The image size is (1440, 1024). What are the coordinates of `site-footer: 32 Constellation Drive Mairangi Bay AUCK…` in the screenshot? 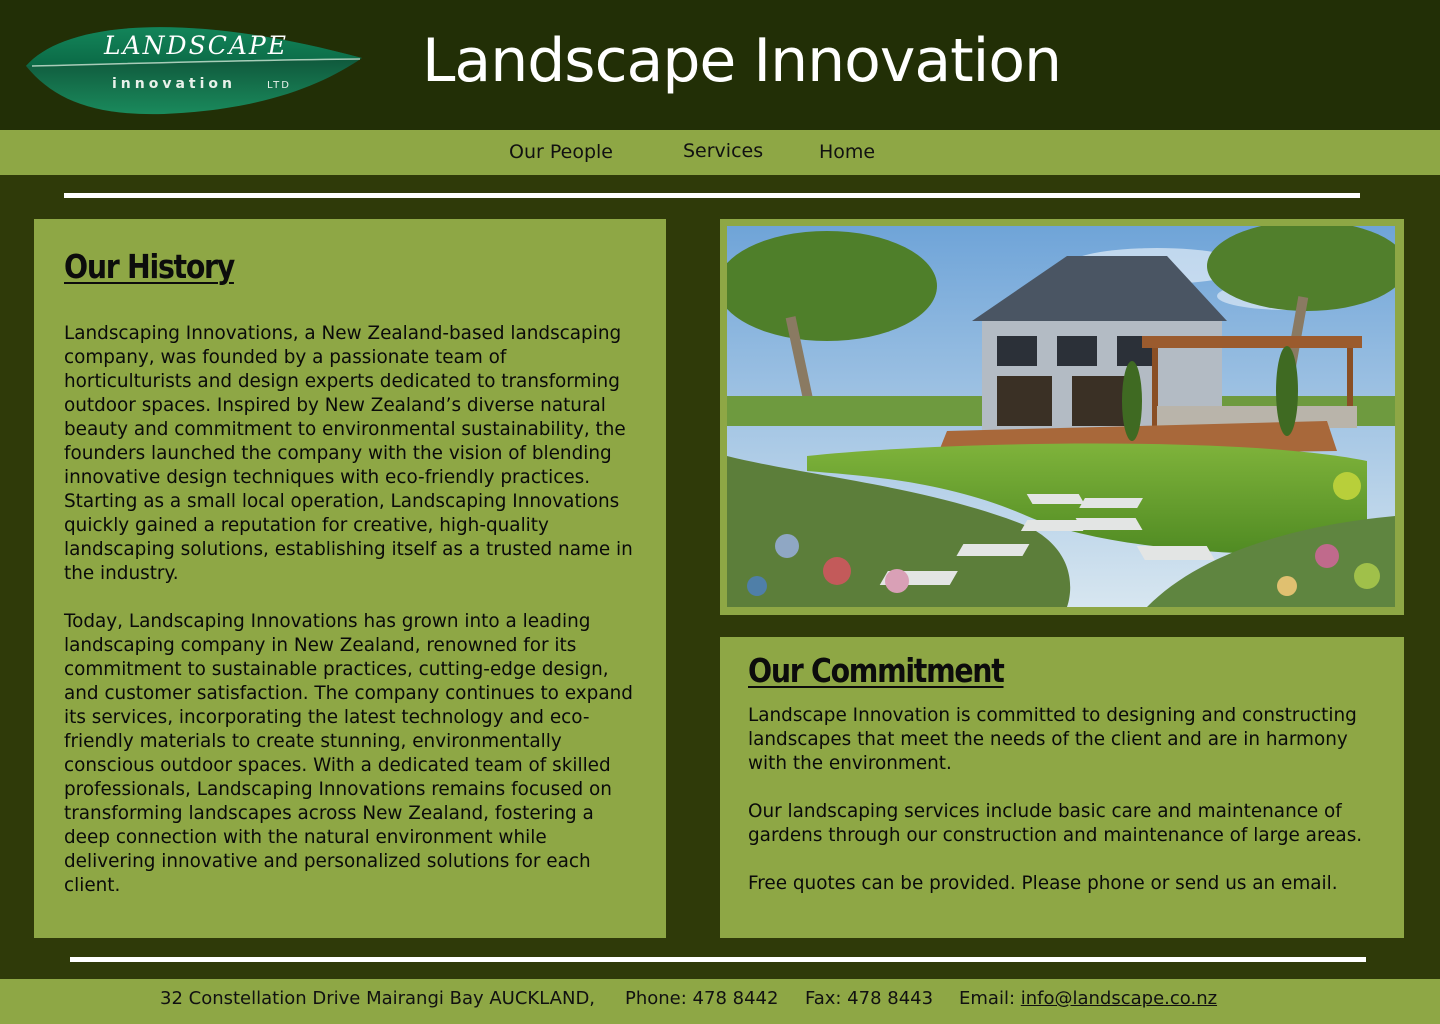 It's located at (720, 1001).